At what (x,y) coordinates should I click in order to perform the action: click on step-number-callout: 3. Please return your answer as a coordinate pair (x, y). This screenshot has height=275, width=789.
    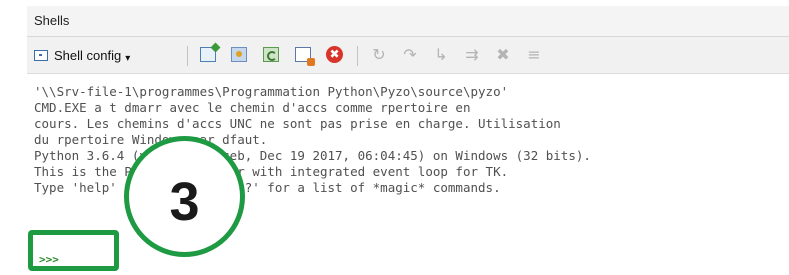
    Looking at the image, I should click on (184, 196).